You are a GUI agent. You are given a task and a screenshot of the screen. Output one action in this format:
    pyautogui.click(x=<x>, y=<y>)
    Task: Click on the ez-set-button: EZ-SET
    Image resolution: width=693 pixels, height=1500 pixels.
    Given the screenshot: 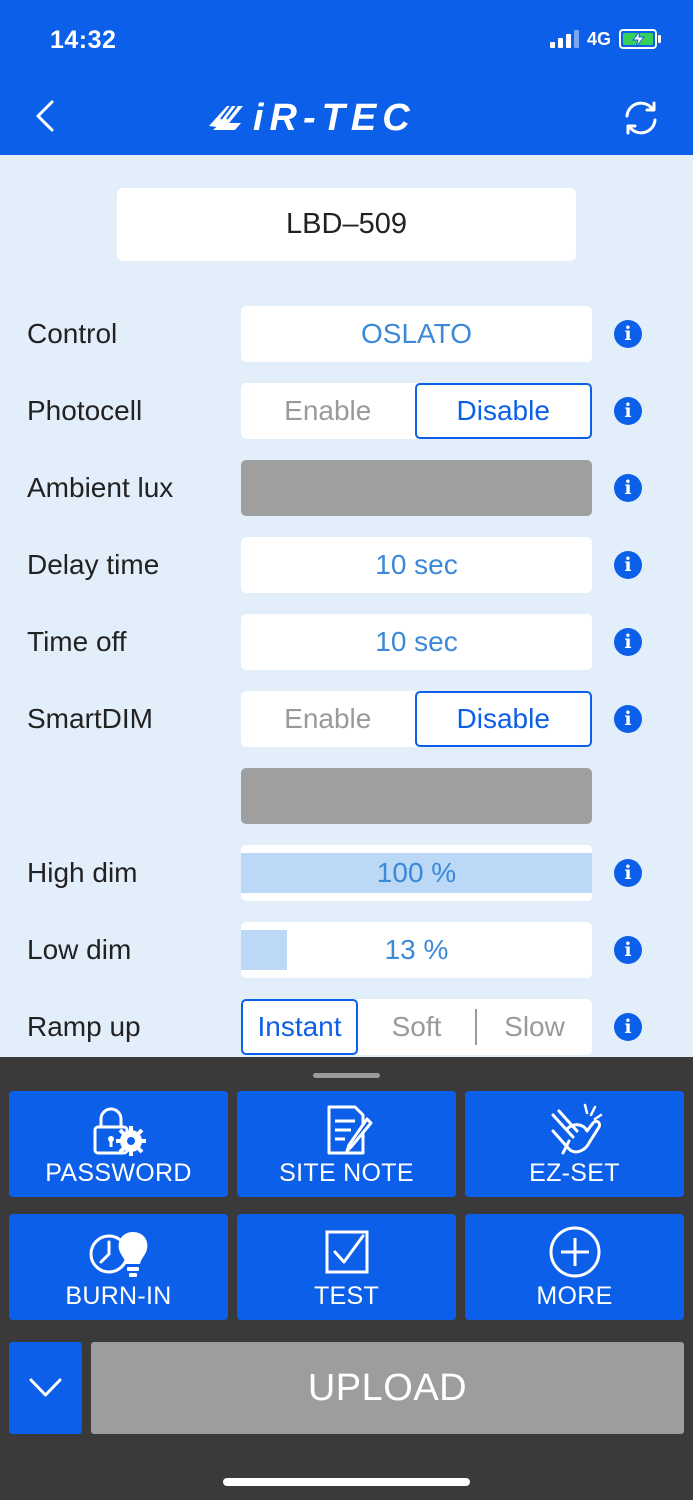 What is the action you would take?
    pyautogui.click(x=574, y=1144)
    